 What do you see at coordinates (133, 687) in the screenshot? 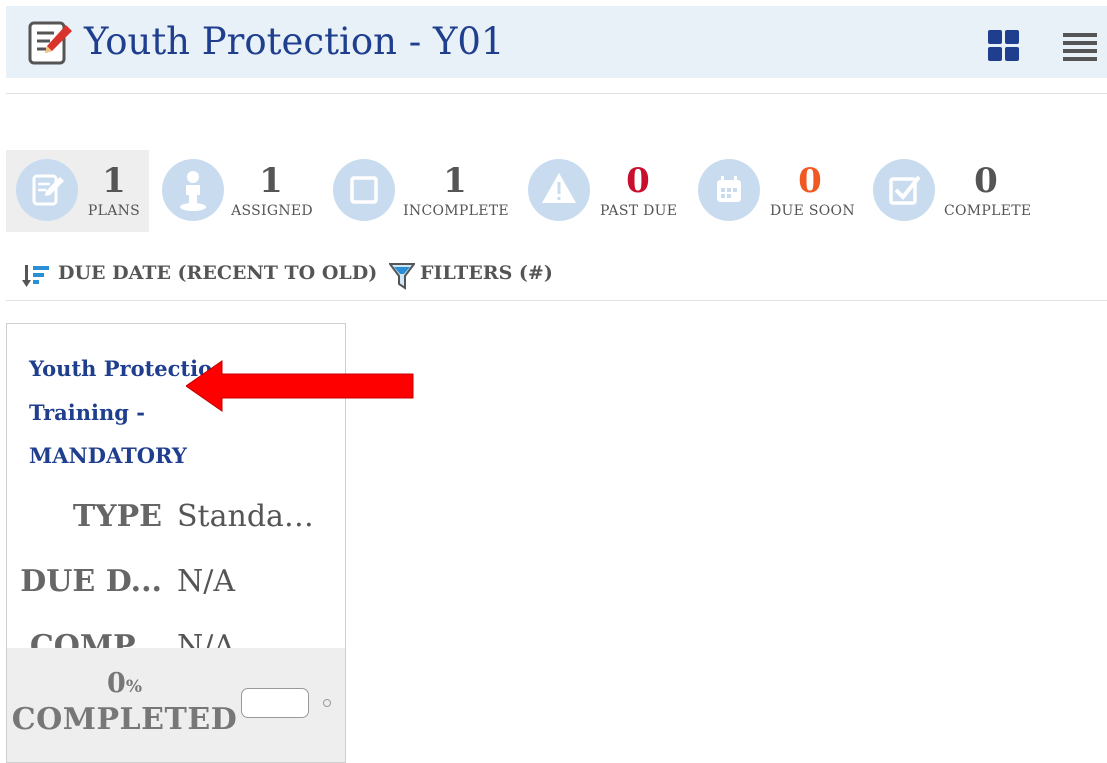
I see `percent-unit: %` at bounding box center [133, 687].